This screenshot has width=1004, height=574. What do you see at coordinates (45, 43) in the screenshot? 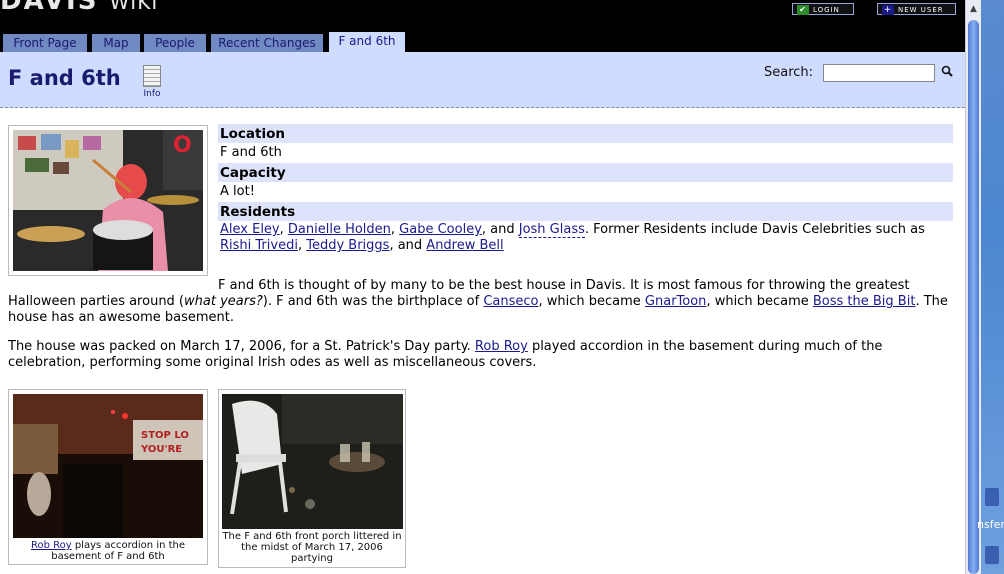
I see `tab-front-page: Front Page` at bounding box center [45, 43].